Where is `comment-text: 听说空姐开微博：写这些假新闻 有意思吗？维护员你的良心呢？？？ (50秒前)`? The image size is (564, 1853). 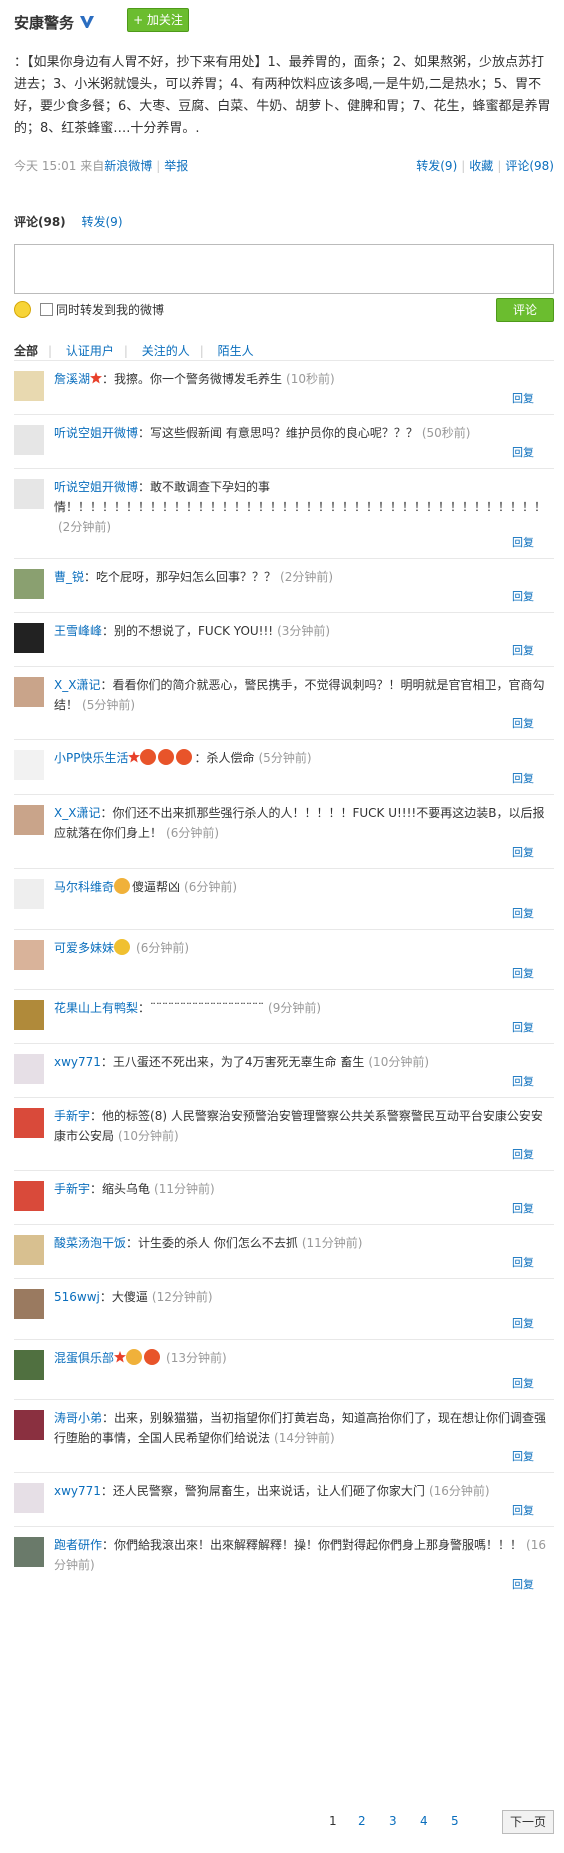 comment-text: 听说空姐开微博：写这些假新闻 有意思吗？维护员你的良心呢？？？ (50秒前) is located at coordinates (304, 433).